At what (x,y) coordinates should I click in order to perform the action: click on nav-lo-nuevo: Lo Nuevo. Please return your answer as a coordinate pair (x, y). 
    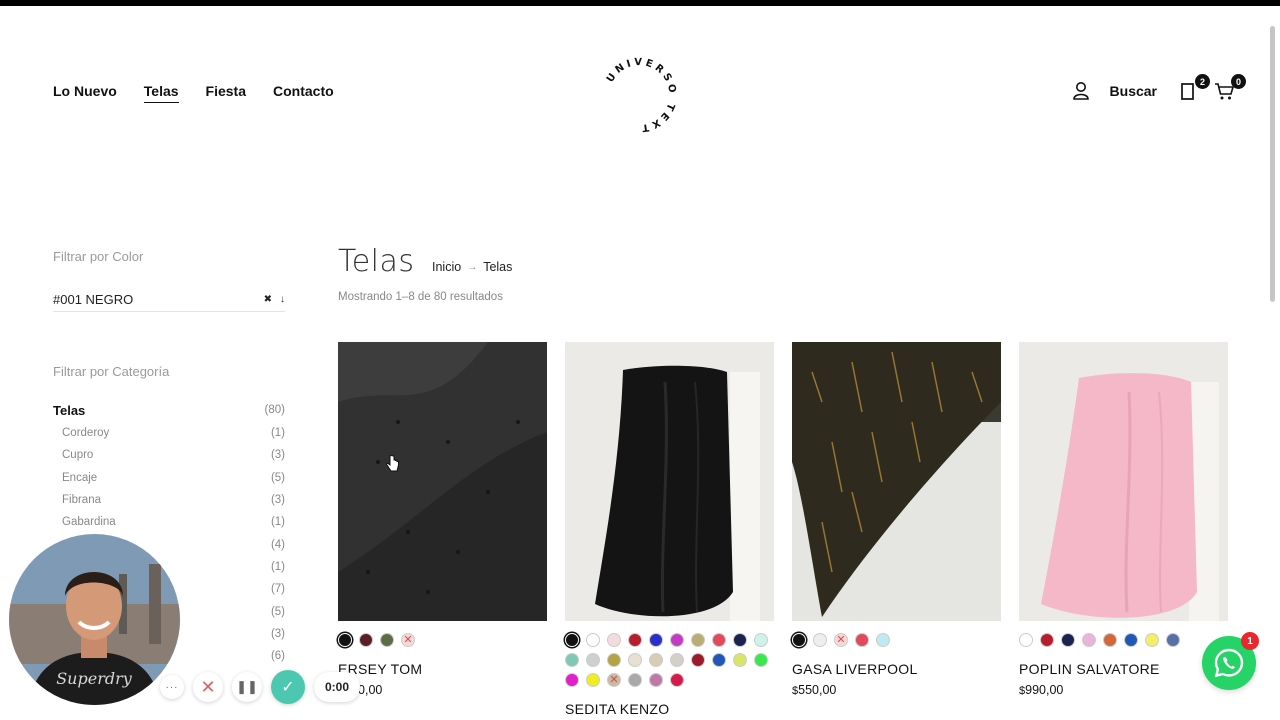
    Looking at the image, I should click on (85, 91).